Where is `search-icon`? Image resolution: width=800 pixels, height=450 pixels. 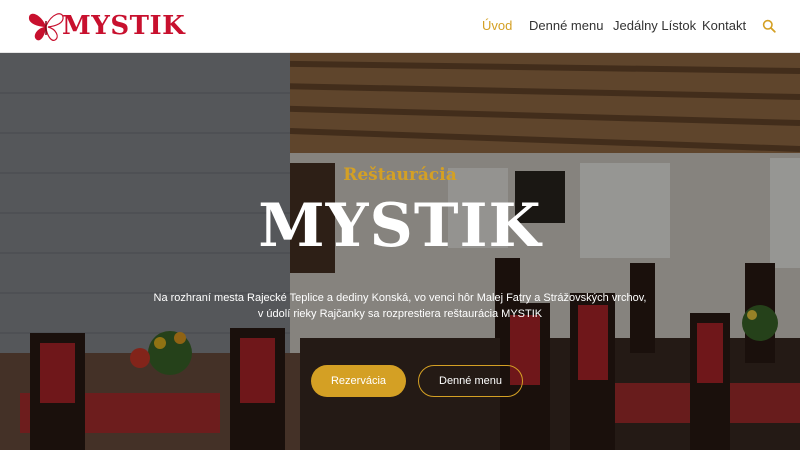 search-icon is located at coordinates (769, 26).